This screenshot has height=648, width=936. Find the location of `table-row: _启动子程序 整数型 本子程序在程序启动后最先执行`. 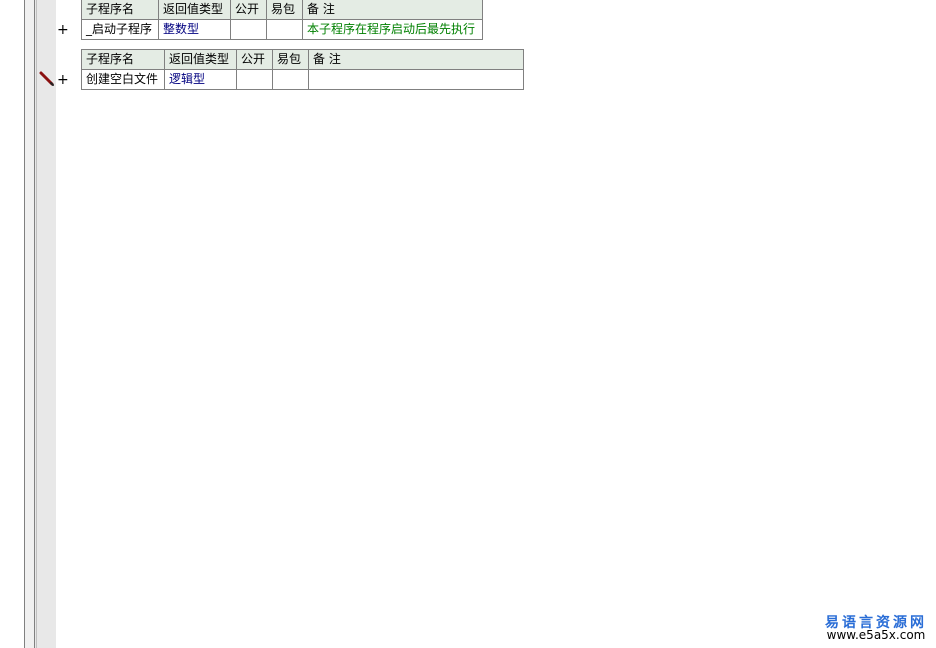

table-row: _启动子程序 整数型 本子程序在程序启动后最先执行 is located at coordinates (282, 29).